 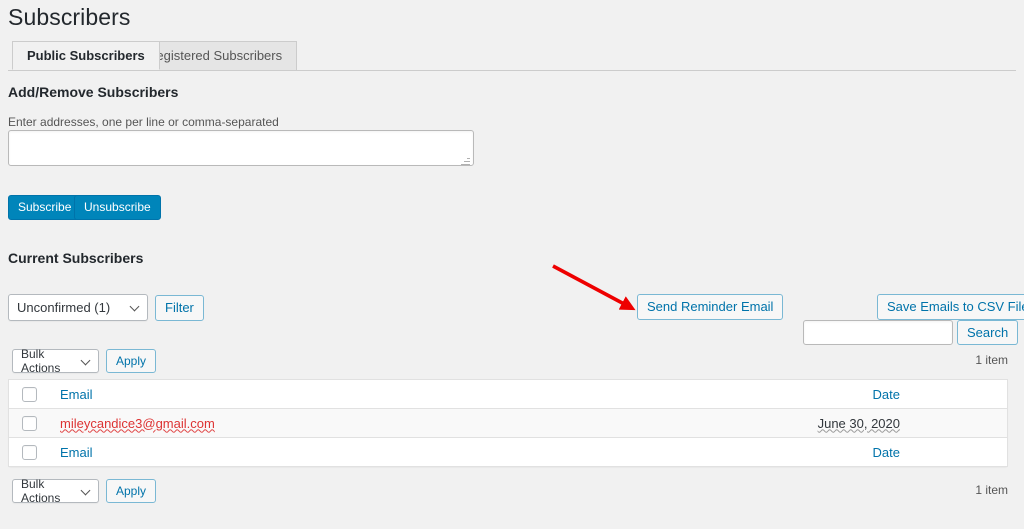 What do you see at coordinates (117, 207) in the screenshot?
I see `unsubscribe-button: Unsubscribe` at bounding box center [117, 207].